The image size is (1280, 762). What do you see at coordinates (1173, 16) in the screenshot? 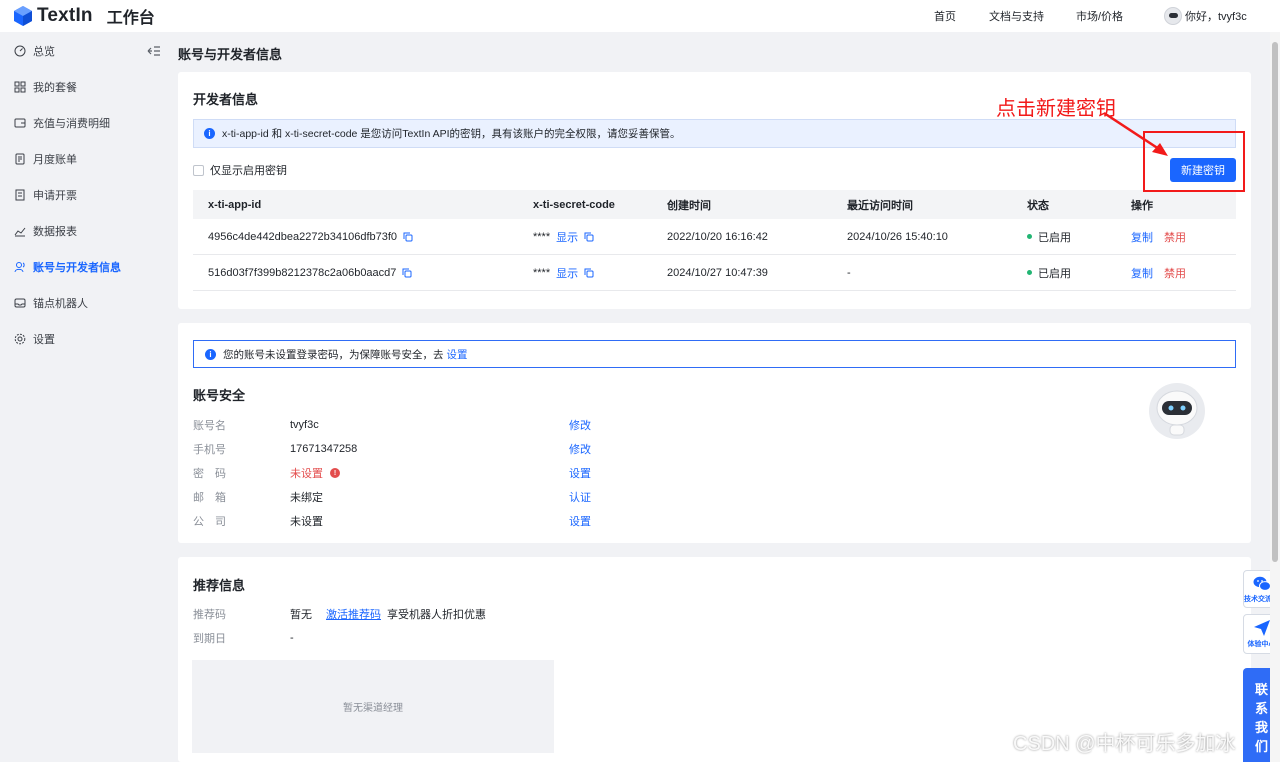
I see `avatar` at bounding box center [1173, 16].